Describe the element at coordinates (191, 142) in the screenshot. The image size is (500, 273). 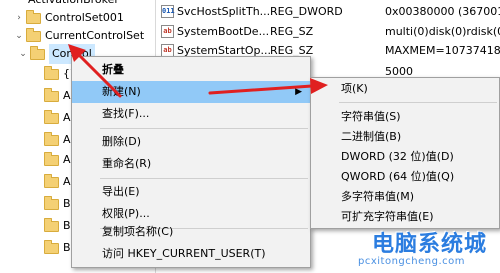
I see `menu-item-delete: 删除(D)` at that location.